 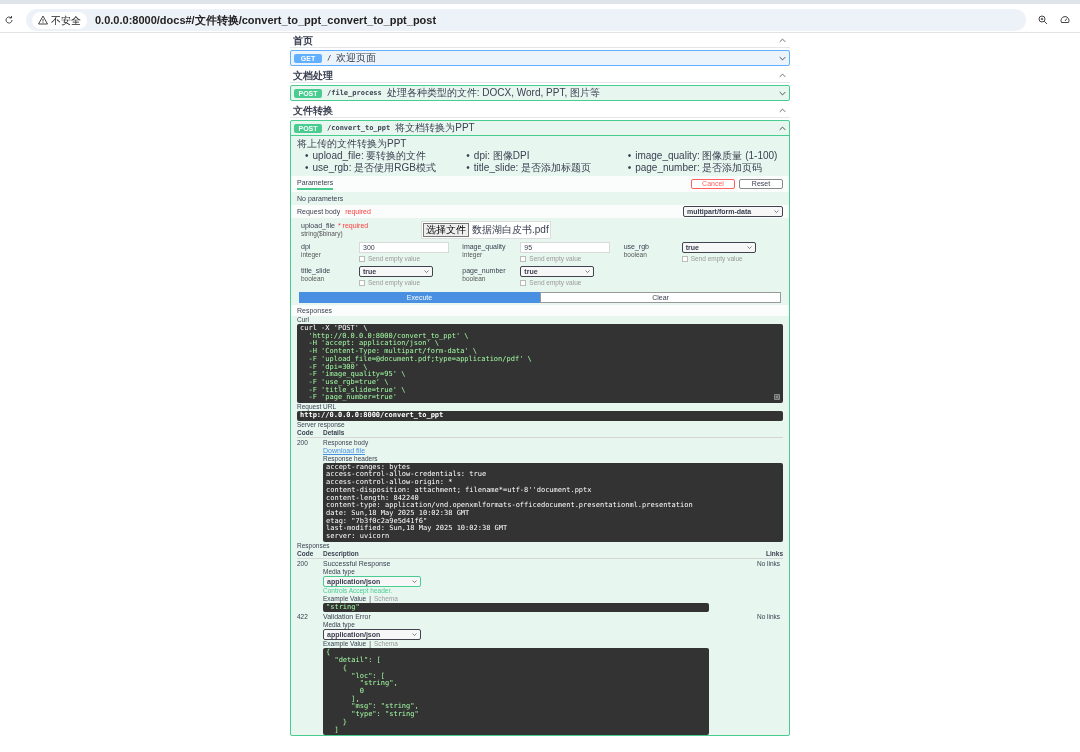 I want to click on section-title: 文件转换, so click(x=313, y=110).